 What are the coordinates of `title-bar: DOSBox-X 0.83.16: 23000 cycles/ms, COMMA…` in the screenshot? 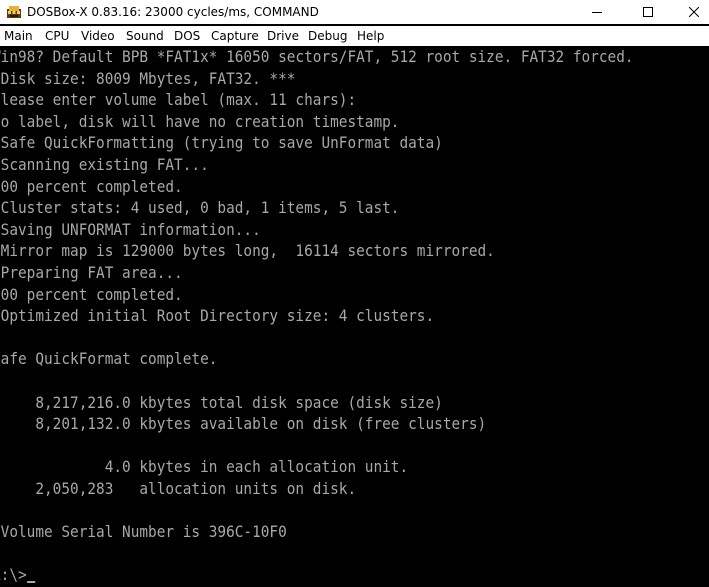 It's located at (354, 12).